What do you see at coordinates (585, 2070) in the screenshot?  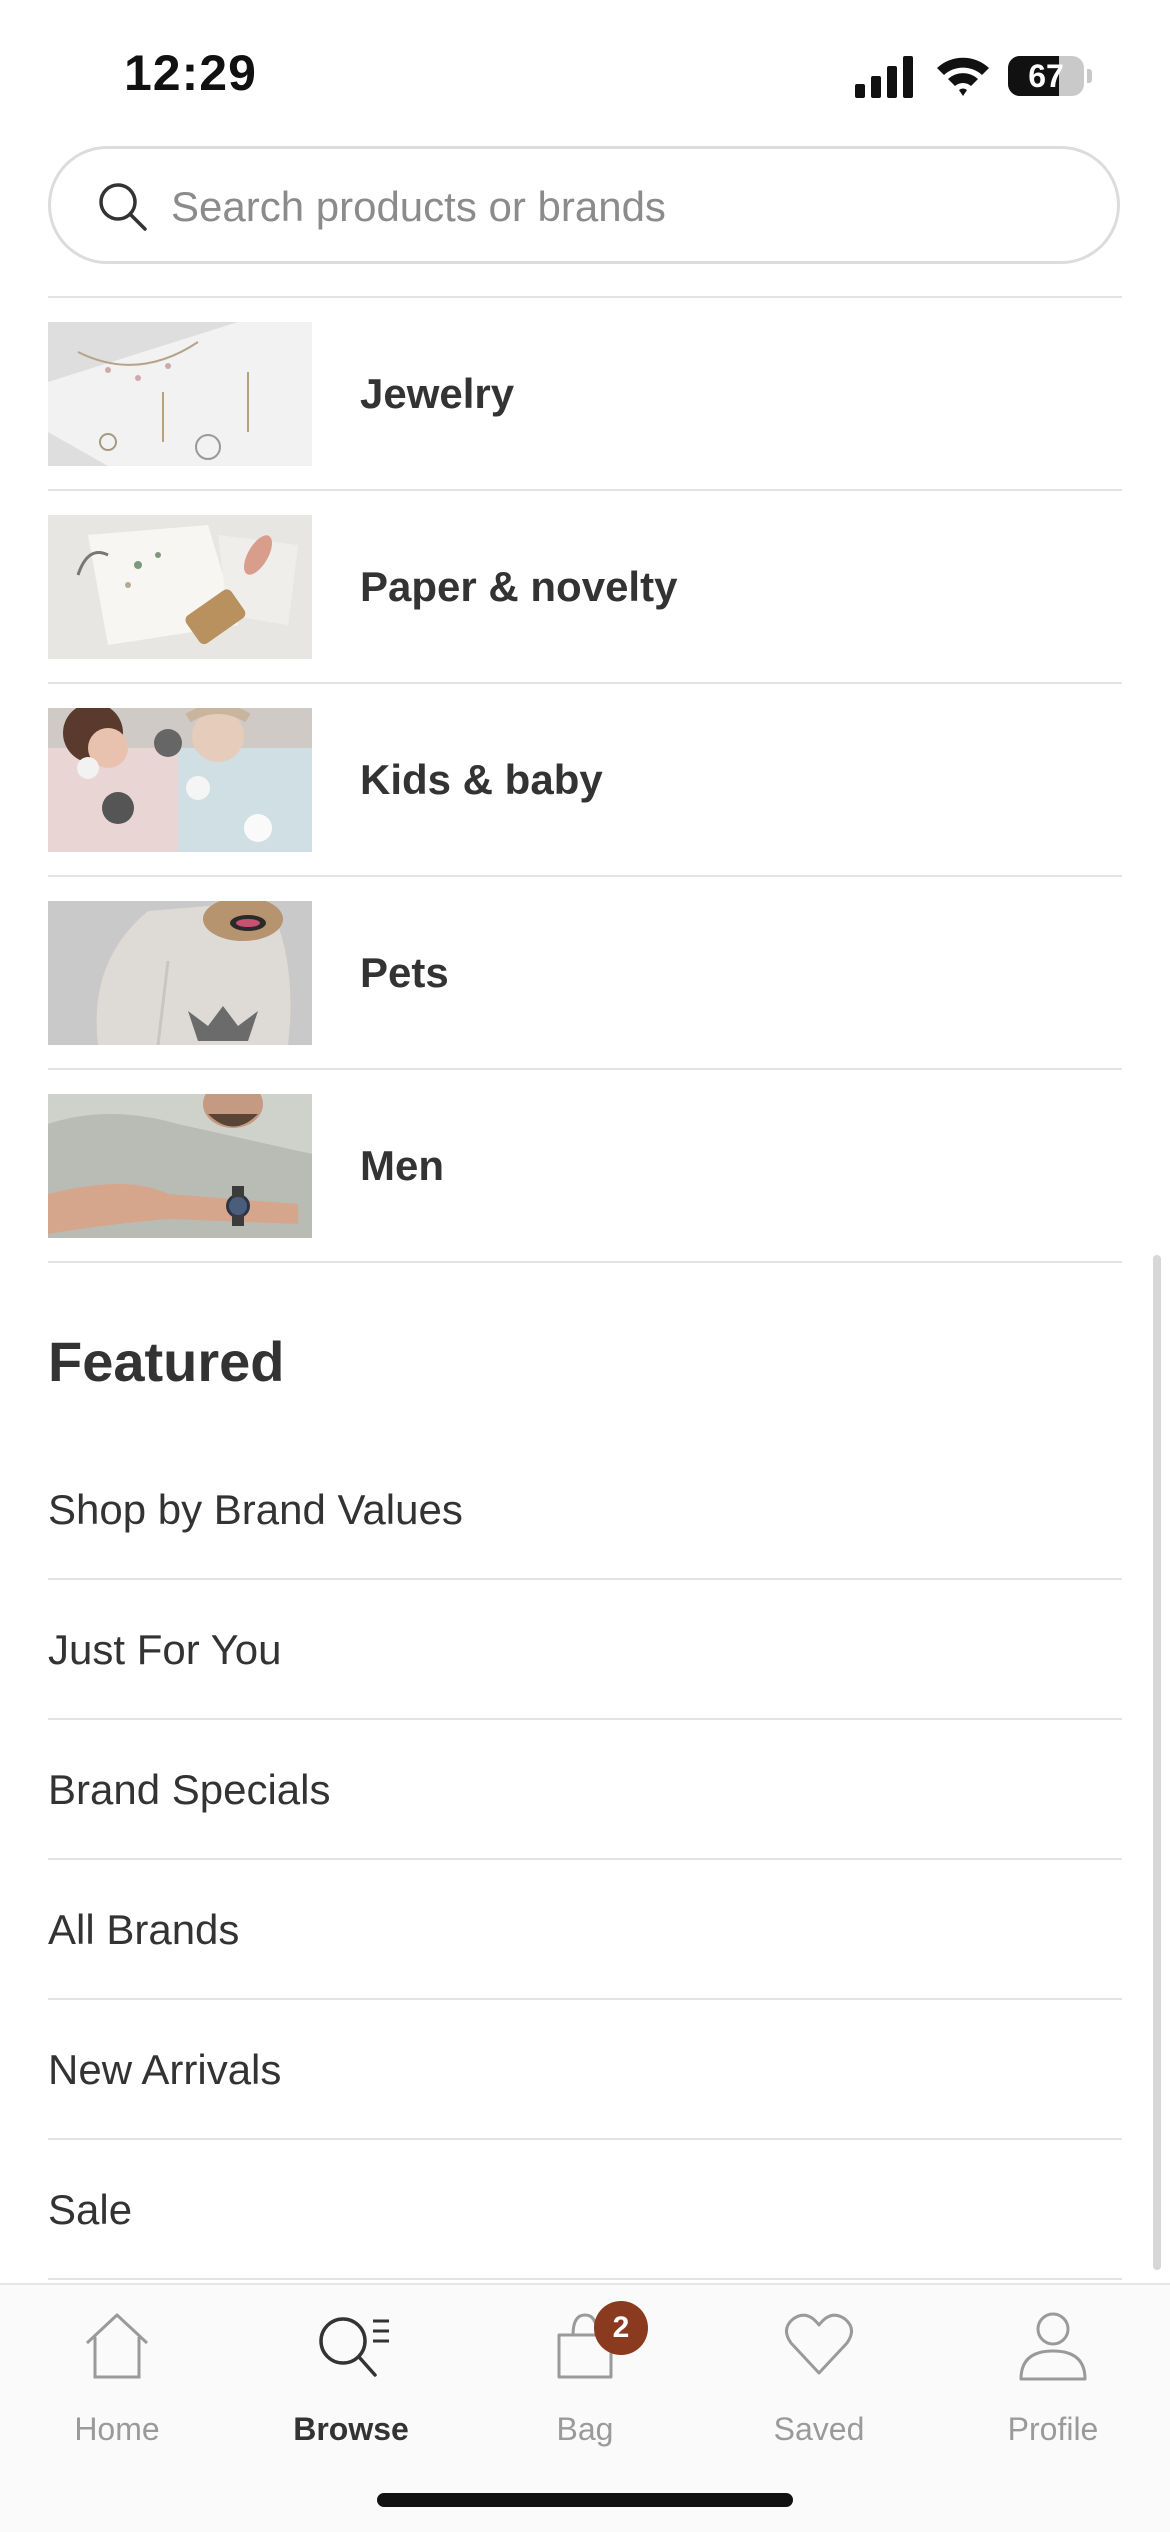 I see `featured-item-new-arrivals: New Arrivals` at bounding box center [585, 2070].